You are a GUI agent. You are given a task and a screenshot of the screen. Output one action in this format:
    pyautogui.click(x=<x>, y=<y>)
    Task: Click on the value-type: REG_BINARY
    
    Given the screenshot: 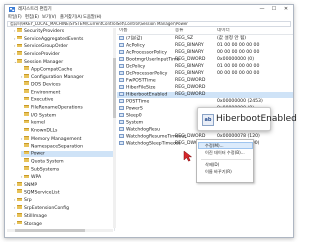 What is the action you would take?
    pyautogui.click(x=189, y=73)
    